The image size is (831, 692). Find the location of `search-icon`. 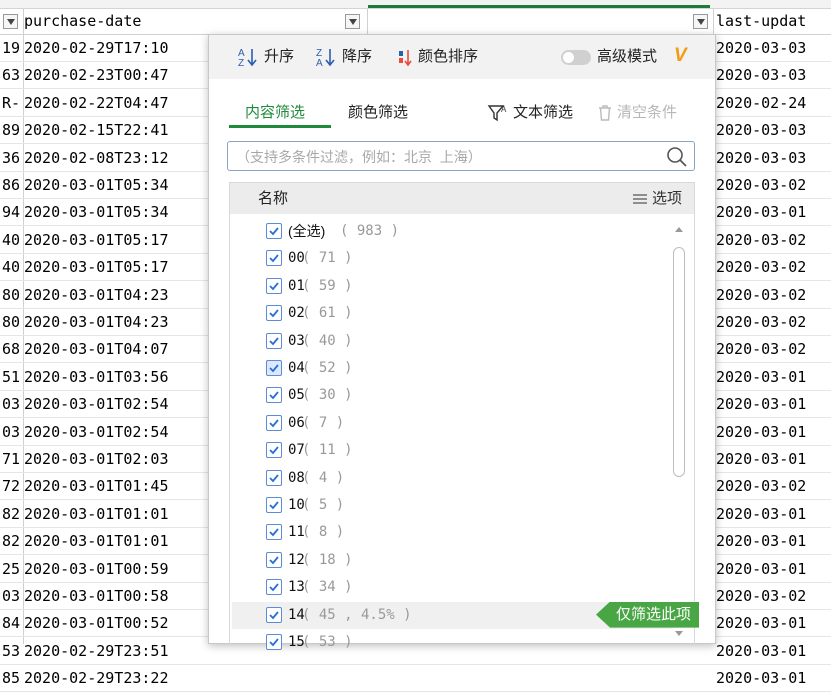

search-icon is located at coordinates (677, 157).